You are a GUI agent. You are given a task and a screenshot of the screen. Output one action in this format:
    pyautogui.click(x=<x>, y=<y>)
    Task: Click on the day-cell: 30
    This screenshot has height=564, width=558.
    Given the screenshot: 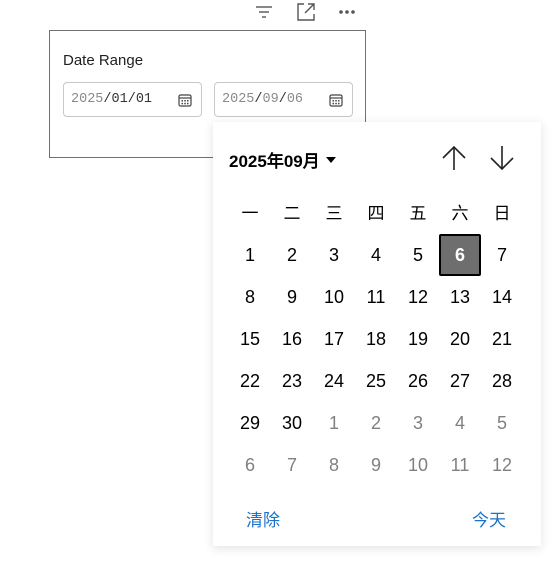 What is the action you would take?
    pyautogui.click(x=292, y=423)
    